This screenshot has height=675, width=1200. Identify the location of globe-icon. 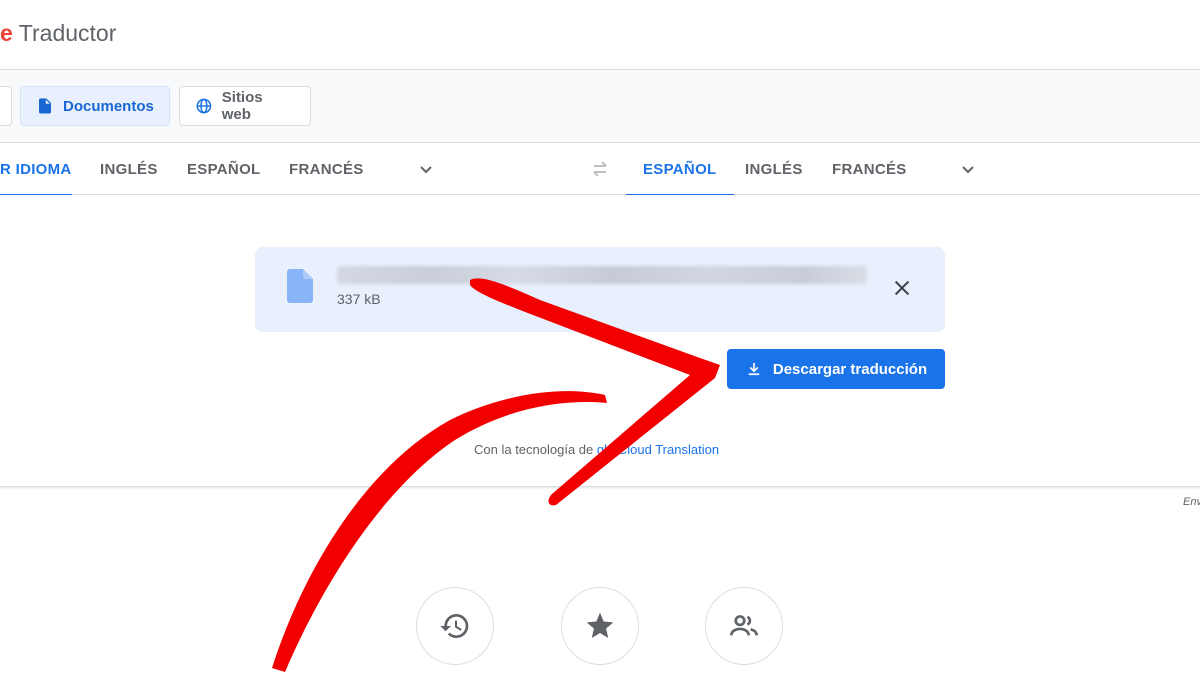
(204, 106).